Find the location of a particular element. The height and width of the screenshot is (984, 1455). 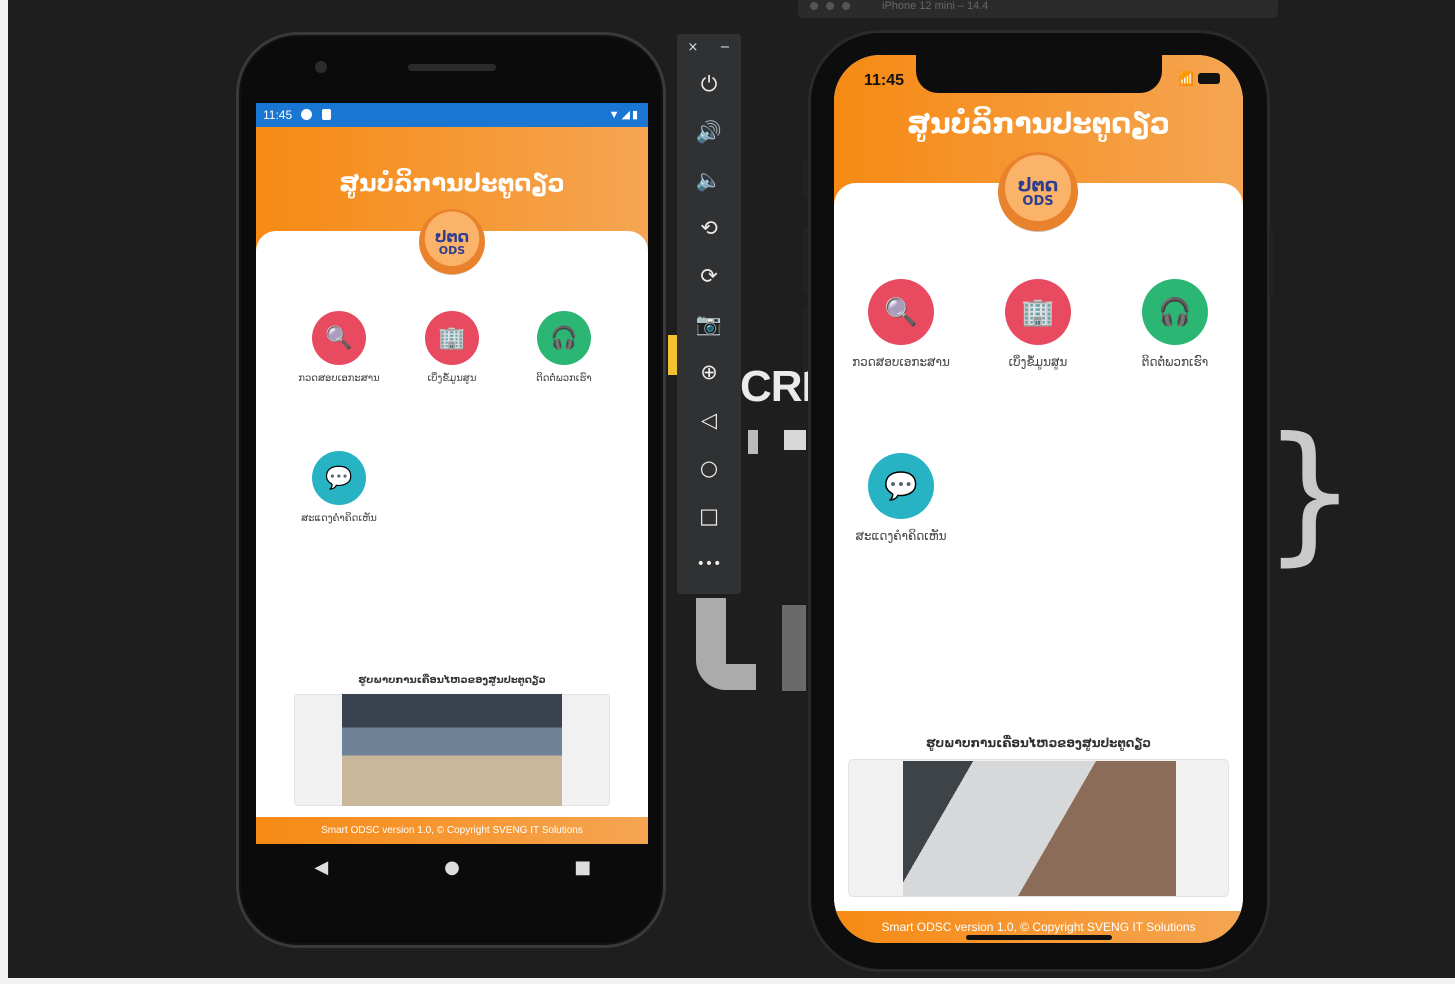

back-icon: ◁ is located at coordinates (709, 420).